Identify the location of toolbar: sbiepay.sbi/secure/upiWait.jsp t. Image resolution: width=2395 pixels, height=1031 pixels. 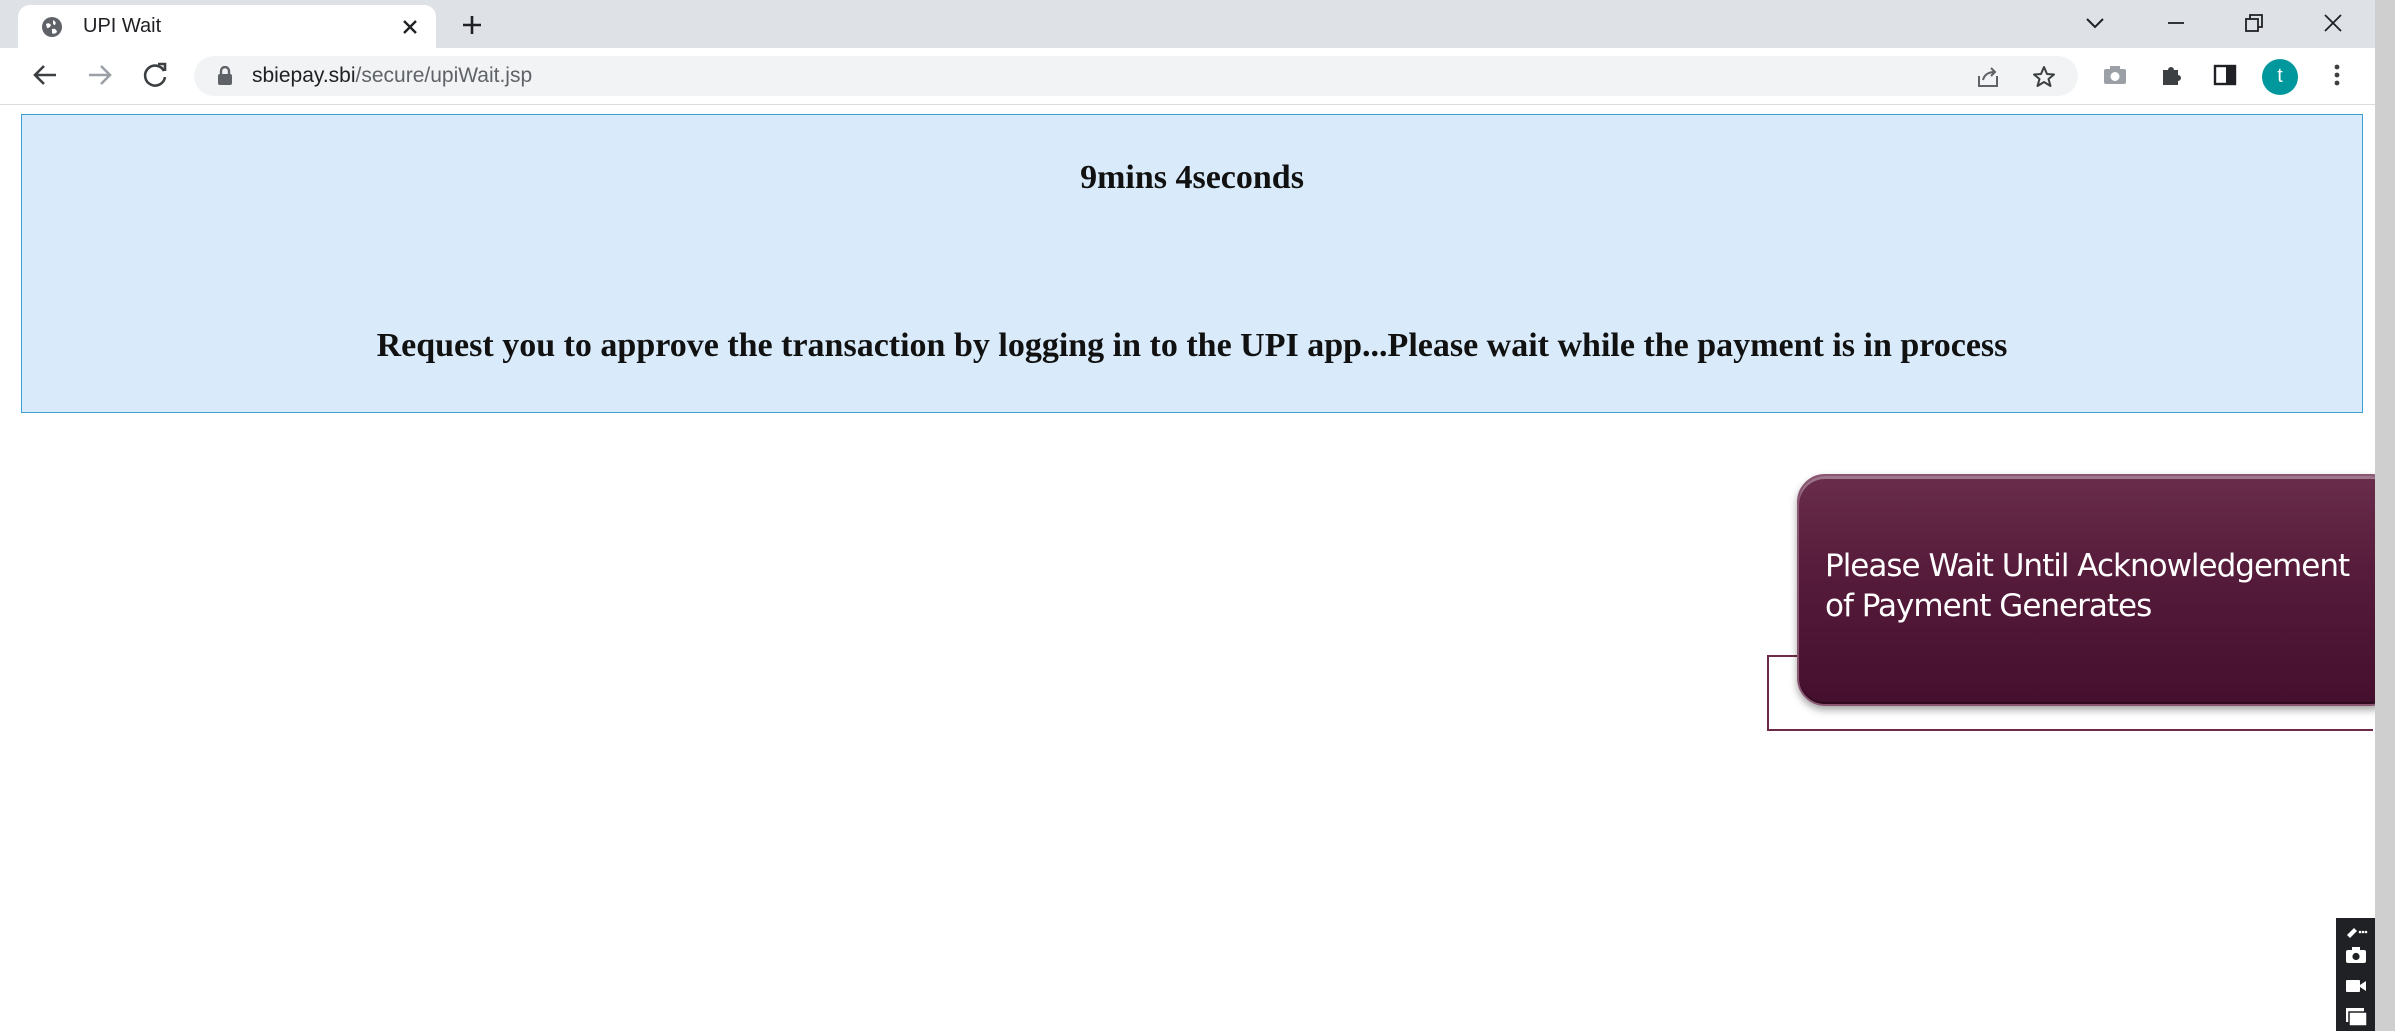
(1187, 76).